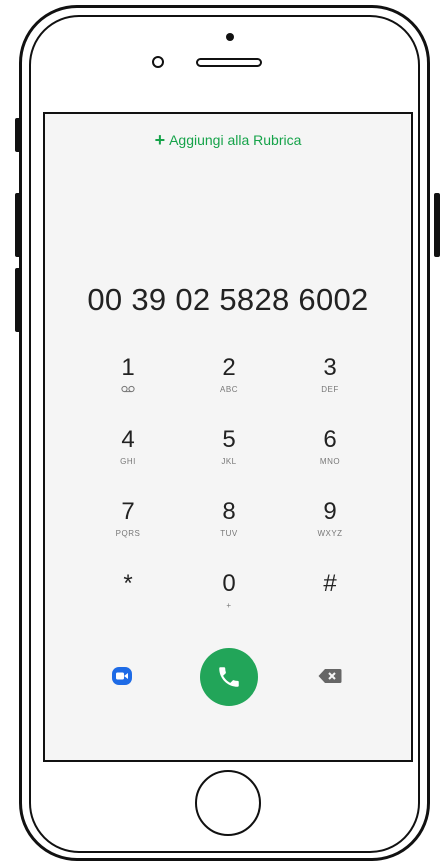 This screenshot has width=447, height=861. Describe the element at coordinates (437, 225) in the screenshot. I see `power-button` at that location.